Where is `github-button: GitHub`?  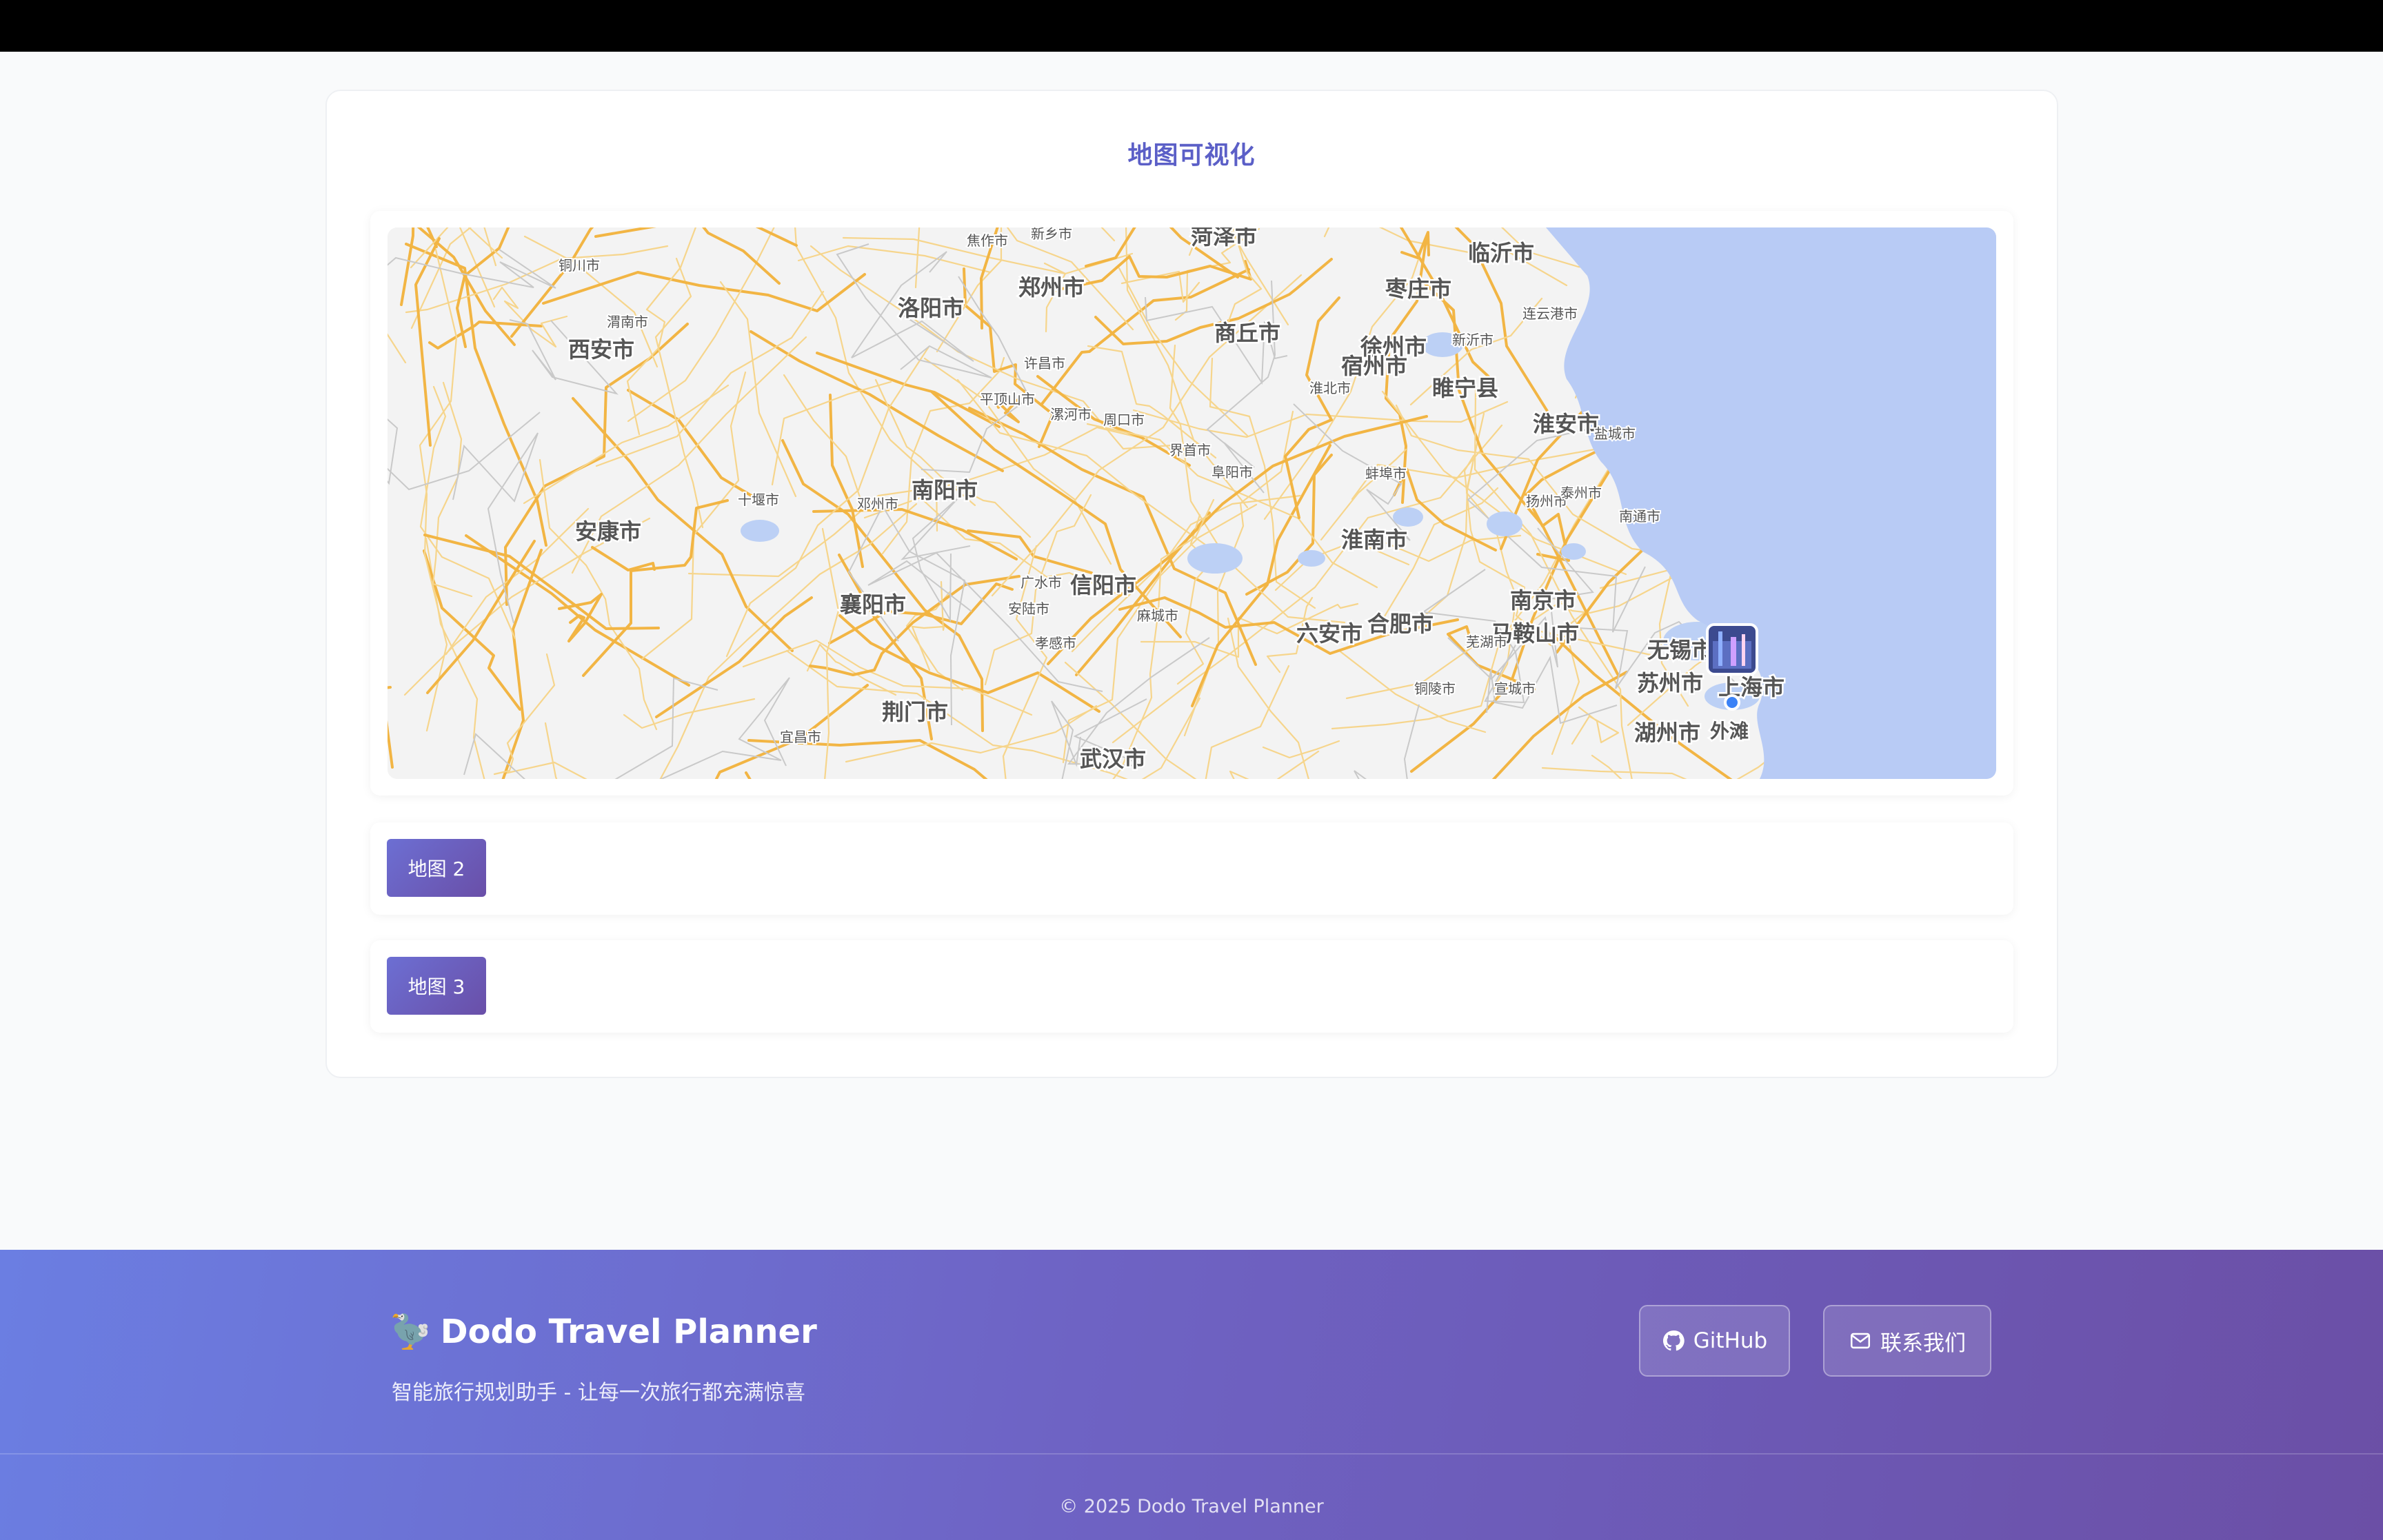
github-button: GitHub is located at coordinates (1714, 1341).